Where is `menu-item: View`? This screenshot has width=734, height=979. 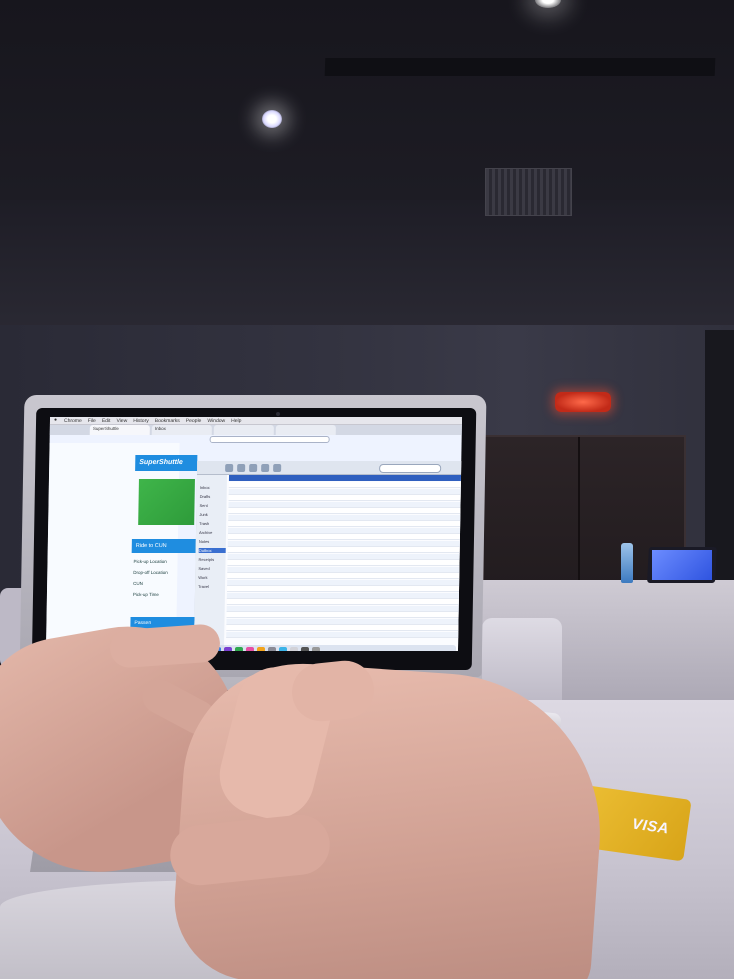 menu-item: View is located at coordinates (121, 421).